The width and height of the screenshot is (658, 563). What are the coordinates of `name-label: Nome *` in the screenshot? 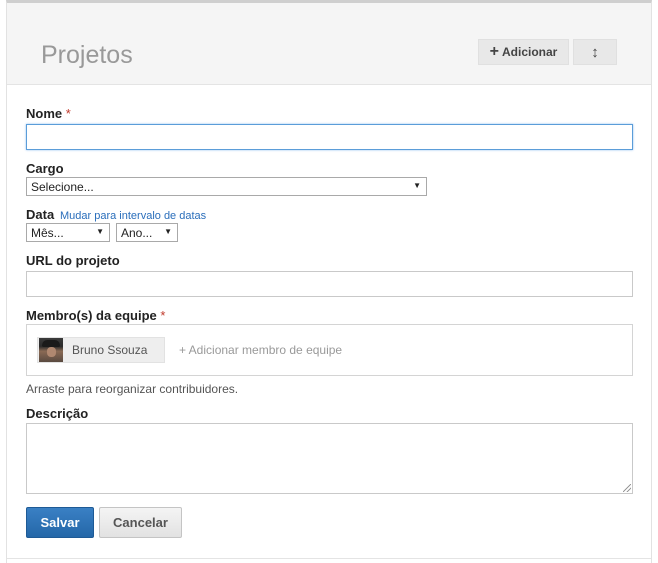 It's located at (48, 113).